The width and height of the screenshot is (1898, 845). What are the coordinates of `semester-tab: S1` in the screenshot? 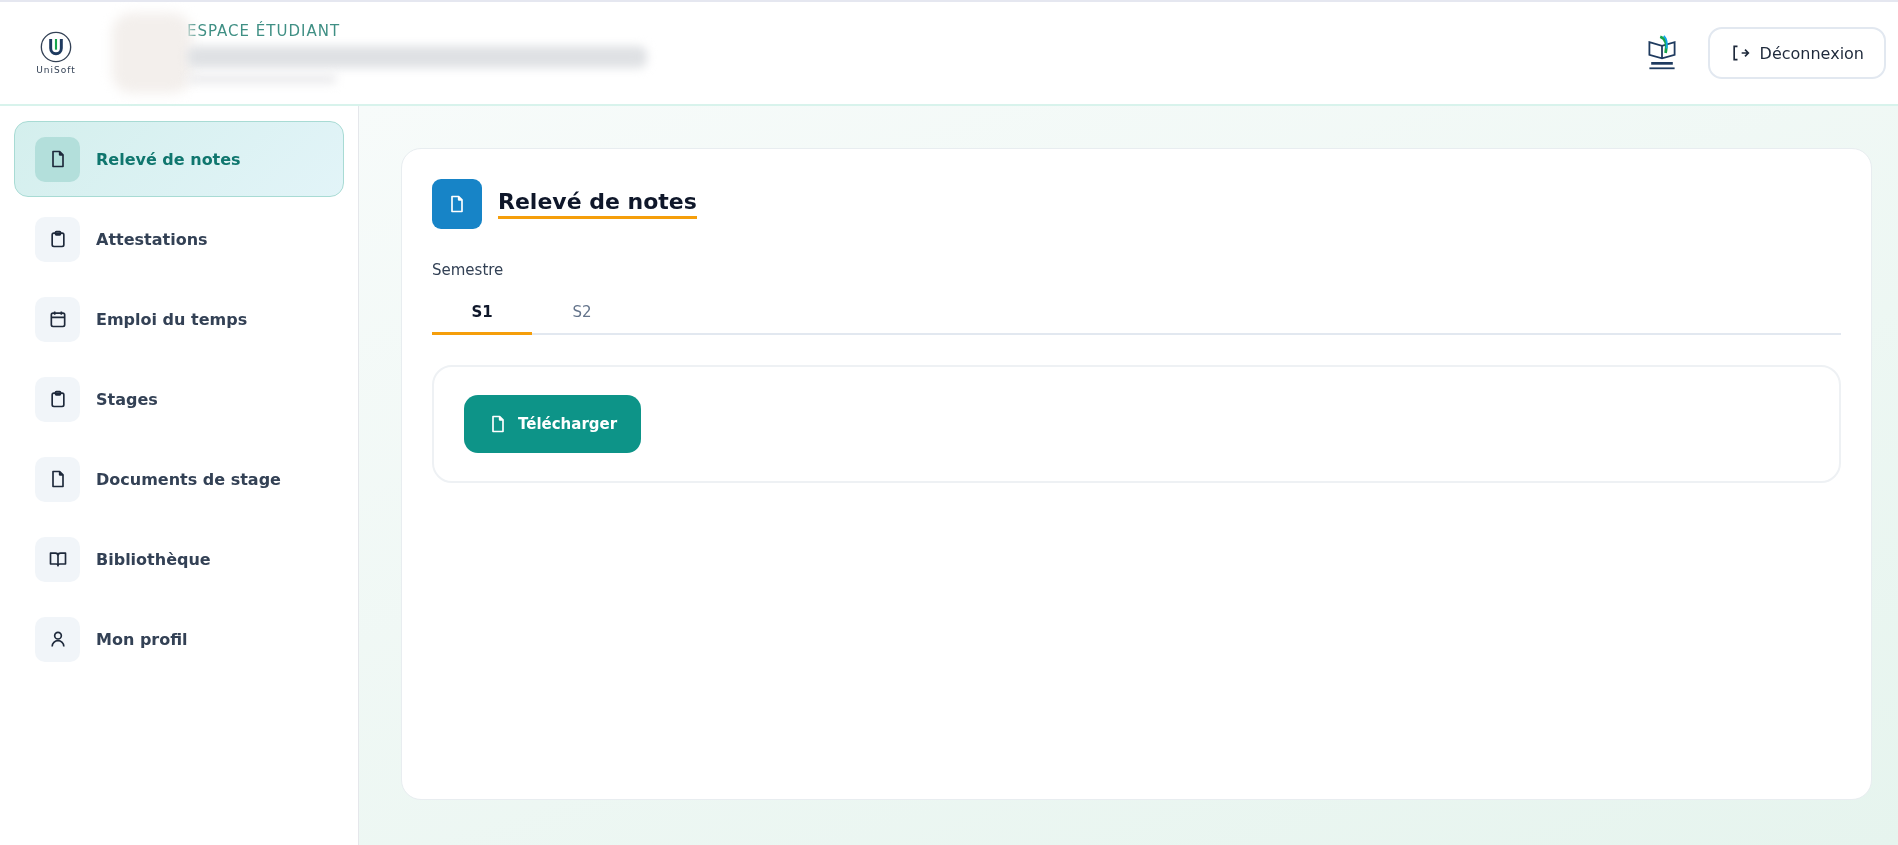 It's located at (482, 313).